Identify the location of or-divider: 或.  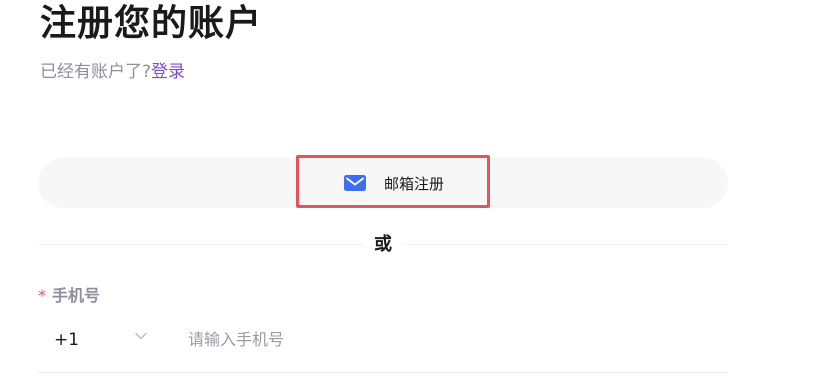
(383, 245).